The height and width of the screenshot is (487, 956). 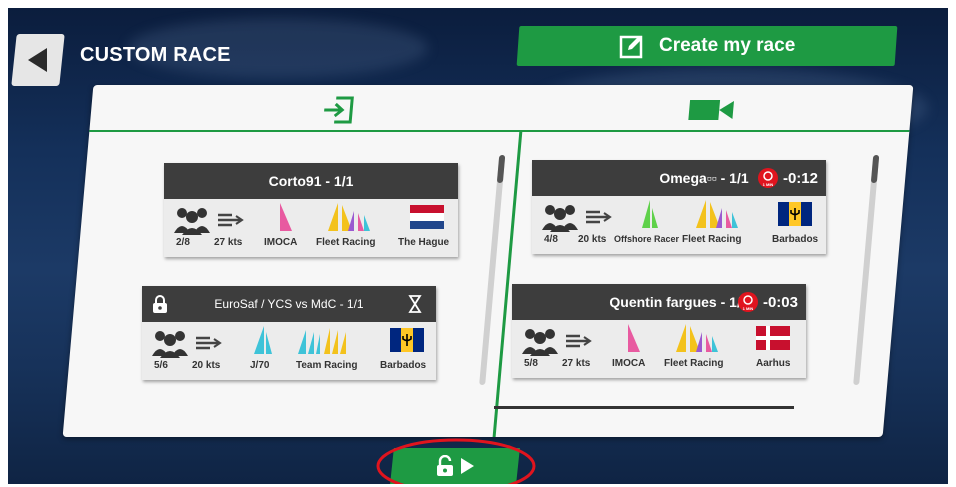 I want to click on race-card-header: Quentin fargues - 1/1 1 MIN -0:03, so click(x=659, y=302).